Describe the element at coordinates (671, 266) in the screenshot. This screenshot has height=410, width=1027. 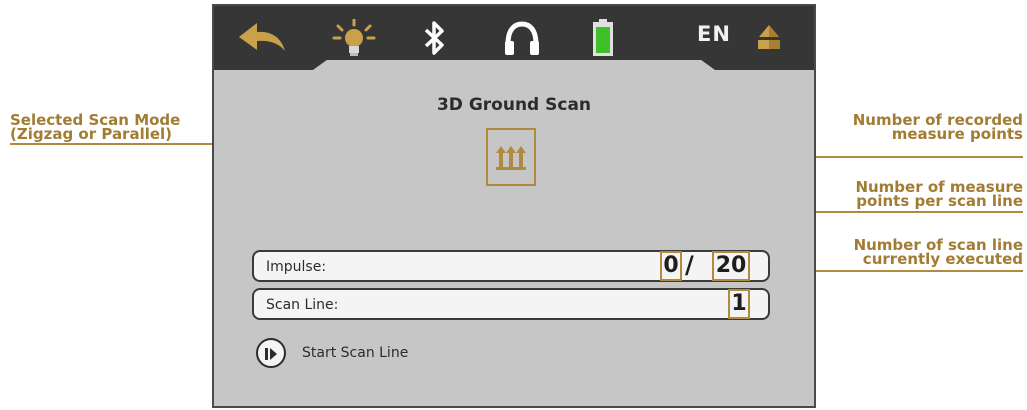
I see `impulse-recorded-value: 0` at that location.